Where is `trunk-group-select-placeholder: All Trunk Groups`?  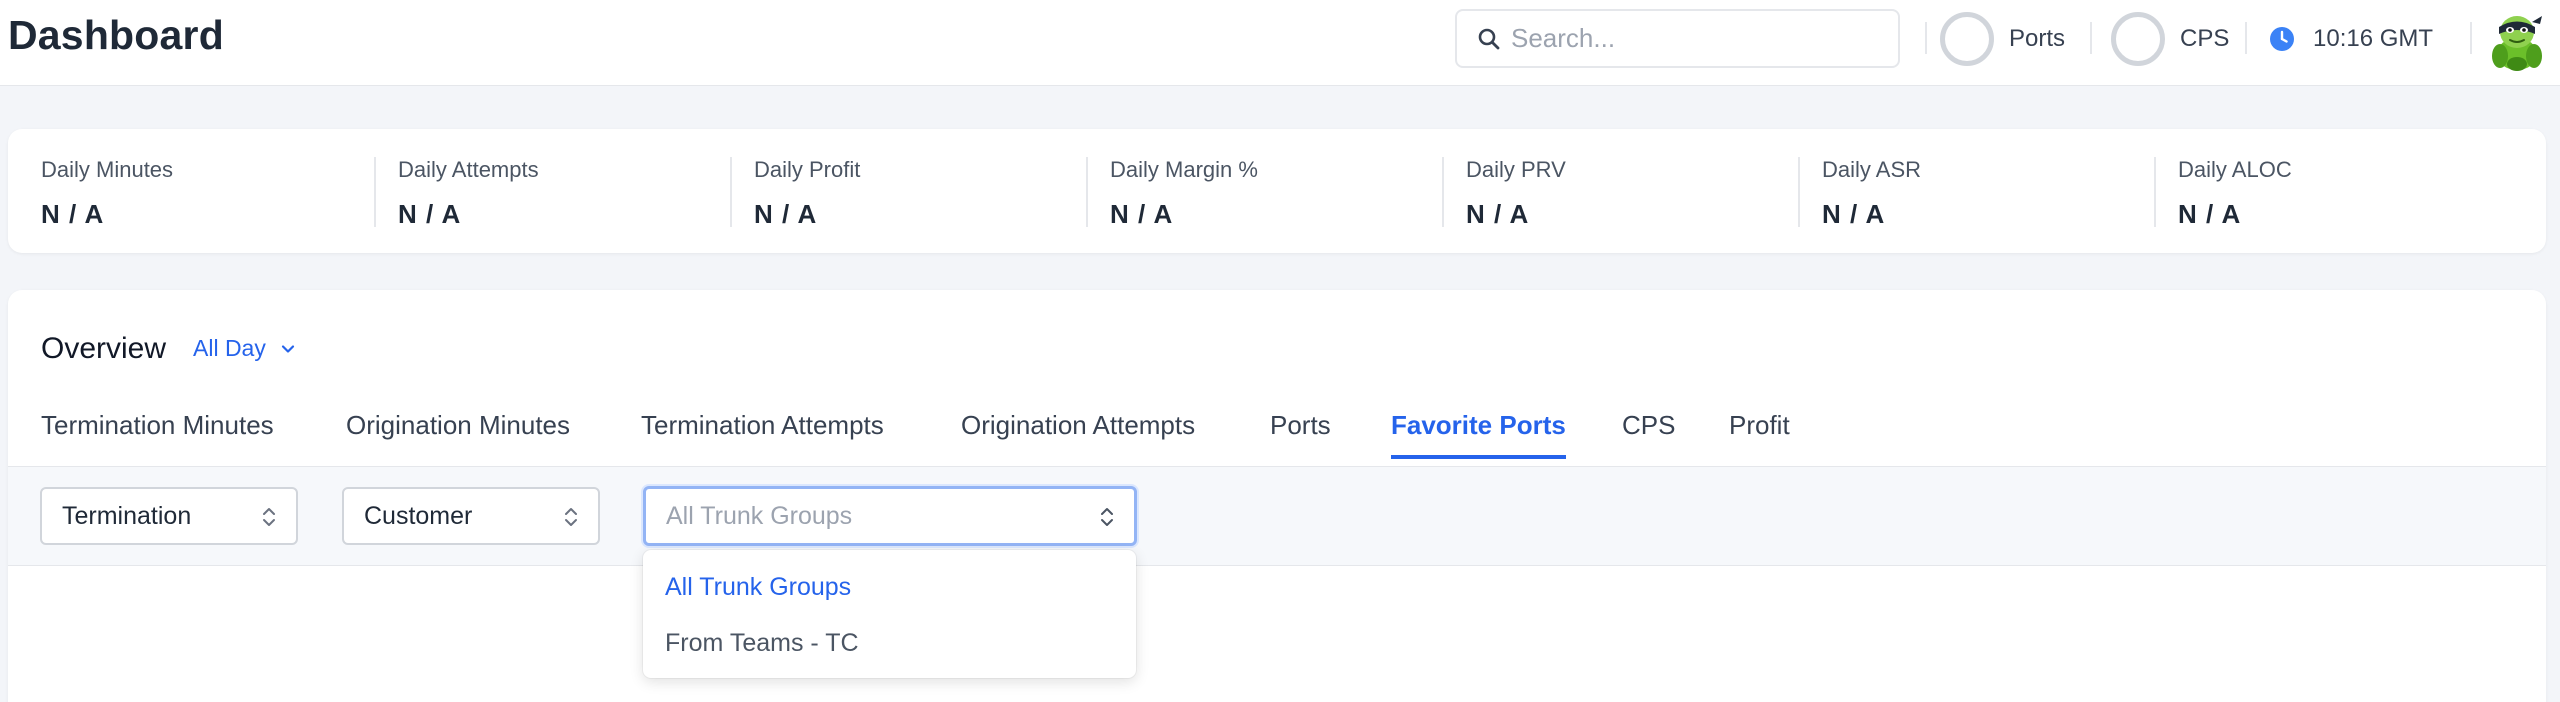 trunk-group-select-placeholder: All Trunk Groups is located at coordinates (759, 515).